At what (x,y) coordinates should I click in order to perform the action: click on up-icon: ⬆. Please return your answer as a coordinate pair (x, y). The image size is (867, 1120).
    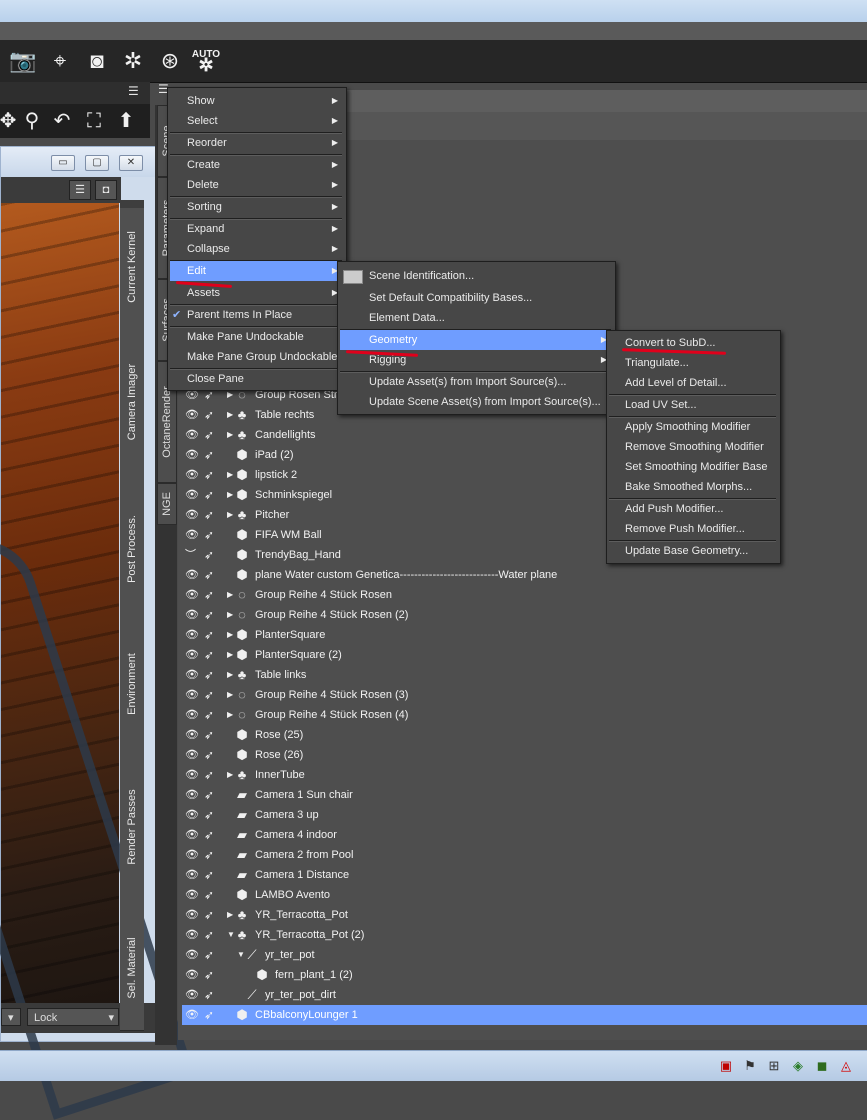
    Looking at the image, I should click on (126, 121).